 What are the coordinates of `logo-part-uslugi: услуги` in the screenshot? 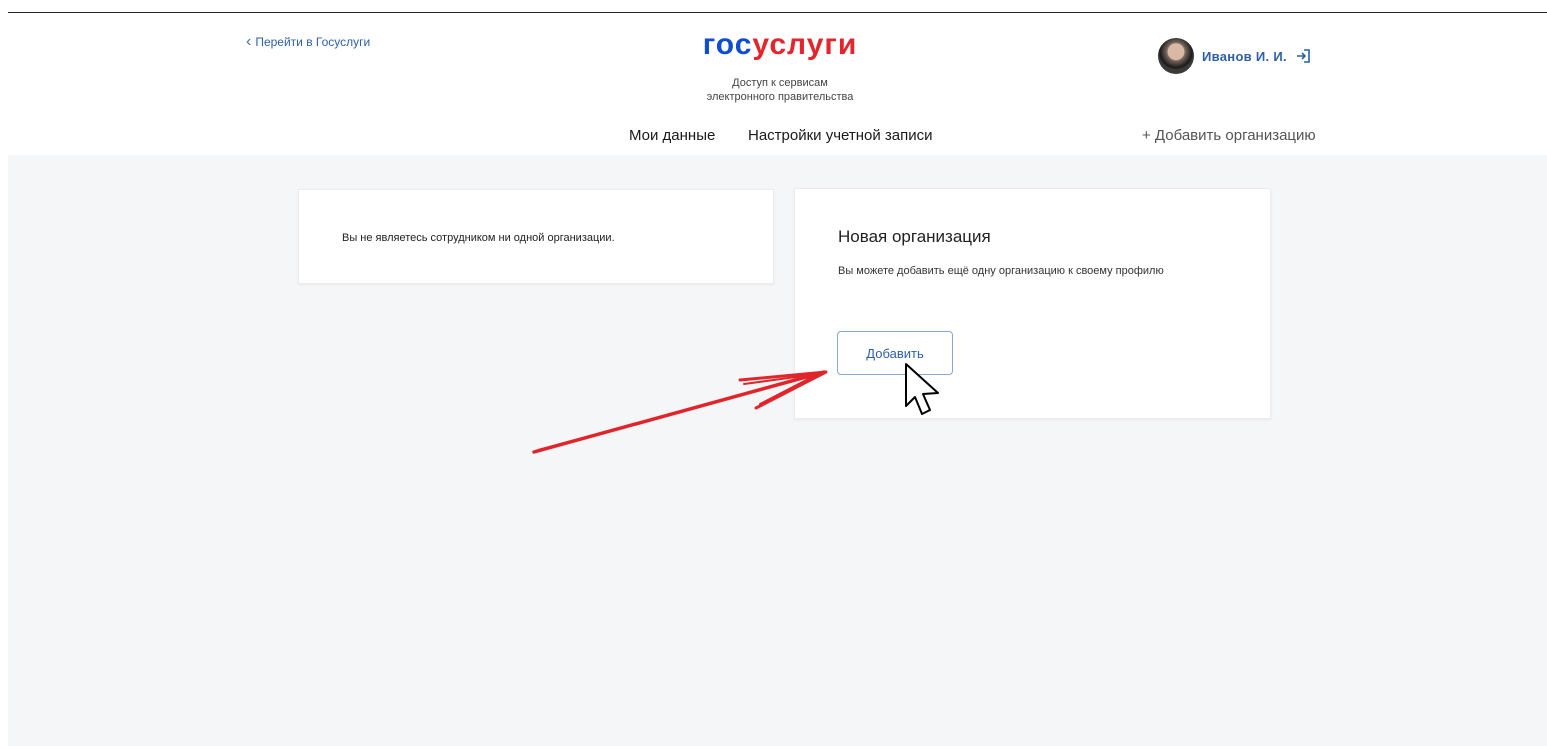 It's located at (805, 44).